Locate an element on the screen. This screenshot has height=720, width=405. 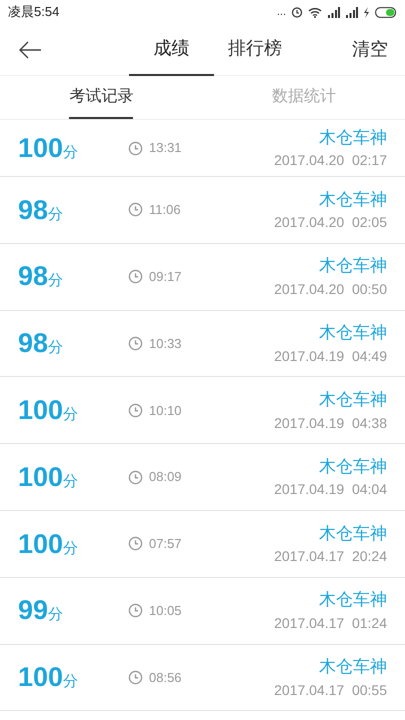
battery-icon is located at coordinates (386, 12).